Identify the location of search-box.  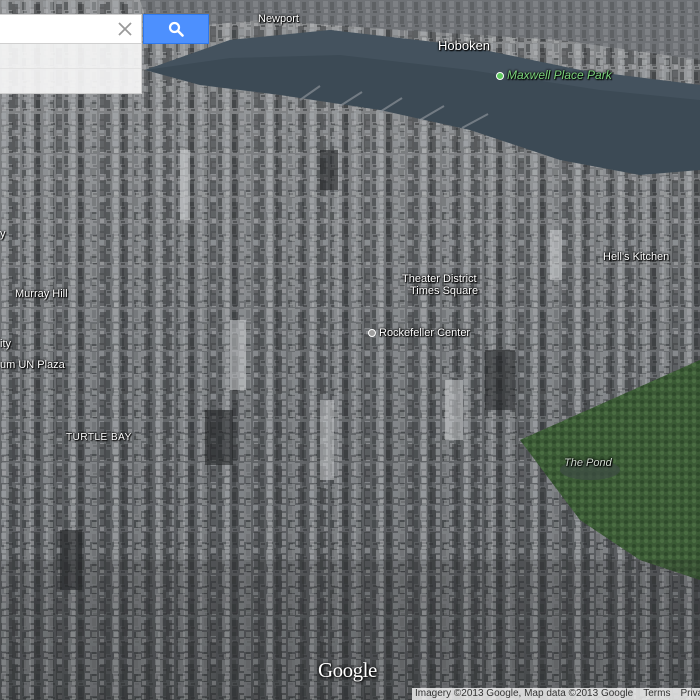
(71, 29).